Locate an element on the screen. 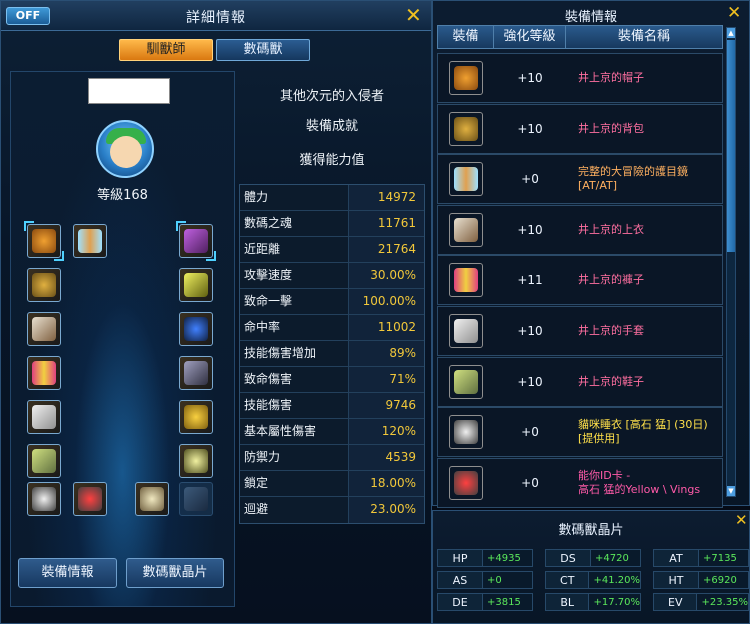 This screenshot has height=624, width=750. shard-stat-cell: AT +7135 is located at coordinates (701, 558).